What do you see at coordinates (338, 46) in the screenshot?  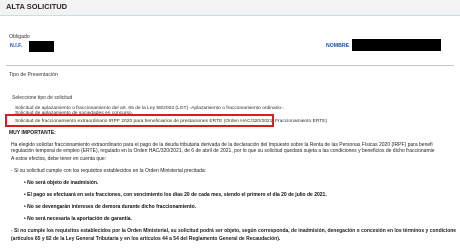 I see `nombre-label: NOMBRE` at bounding box center [338, 46].